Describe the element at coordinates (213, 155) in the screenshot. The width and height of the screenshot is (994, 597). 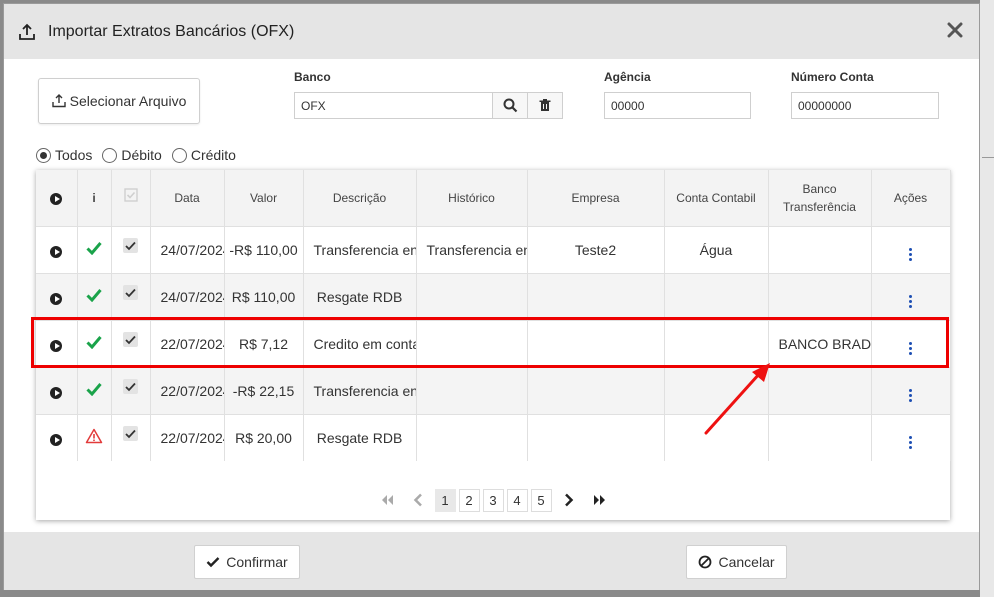
I see `radio-credito-label: Crédito` at that location.